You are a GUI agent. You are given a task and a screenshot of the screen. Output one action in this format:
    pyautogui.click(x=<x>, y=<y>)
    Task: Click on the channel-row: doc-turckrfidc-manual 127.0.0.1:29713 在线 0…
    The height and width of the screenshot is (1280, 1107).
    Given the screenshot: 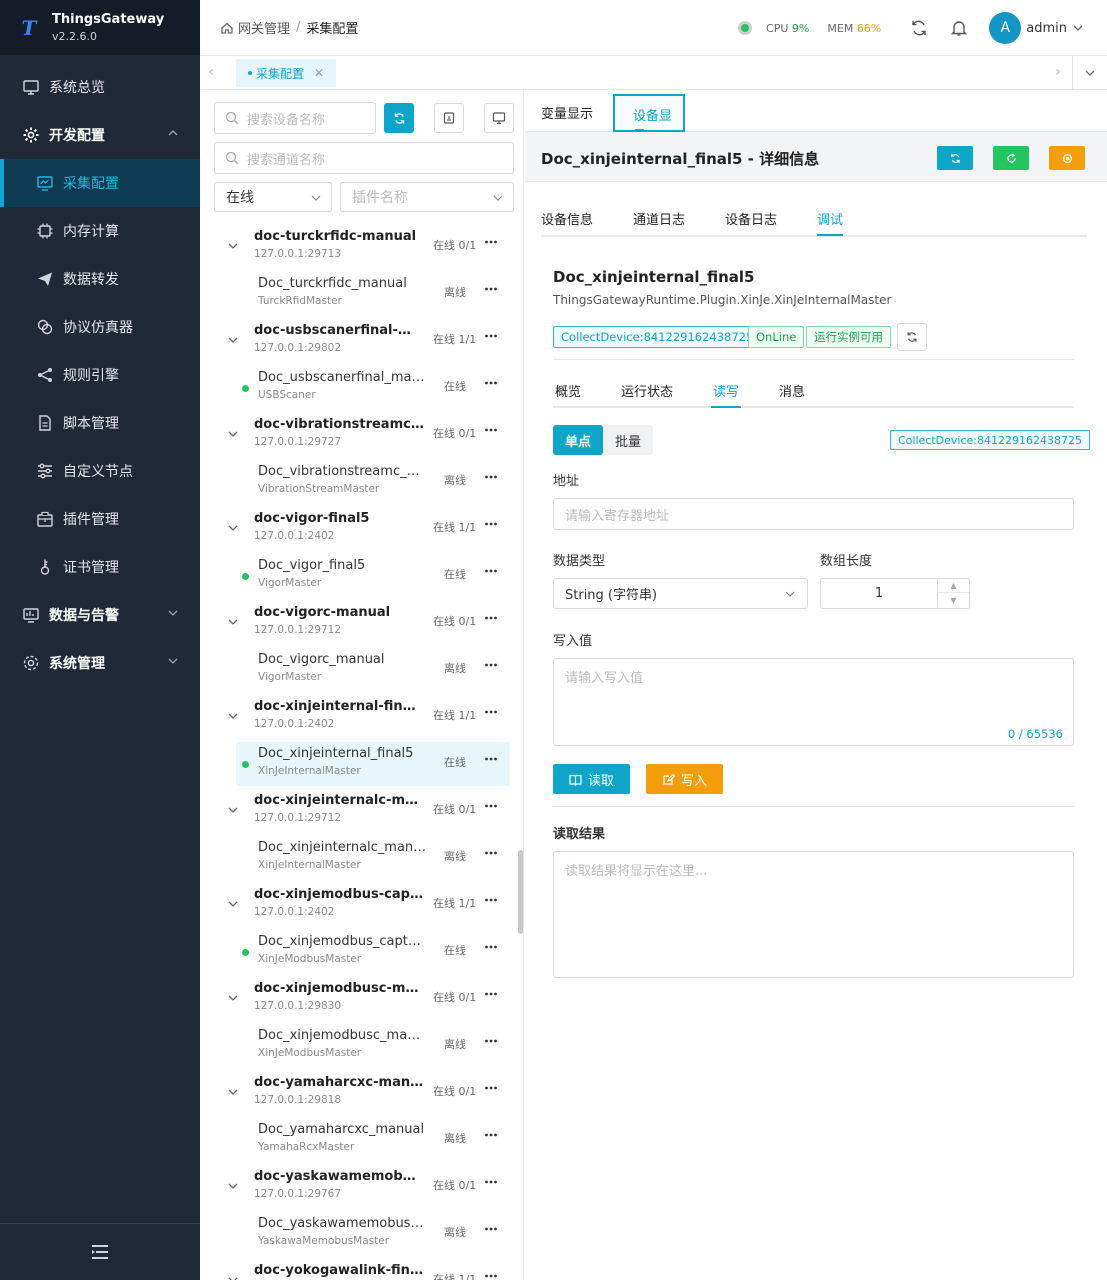 What is the action you would take?
    pyautogui.click(x=359, y=247)
    